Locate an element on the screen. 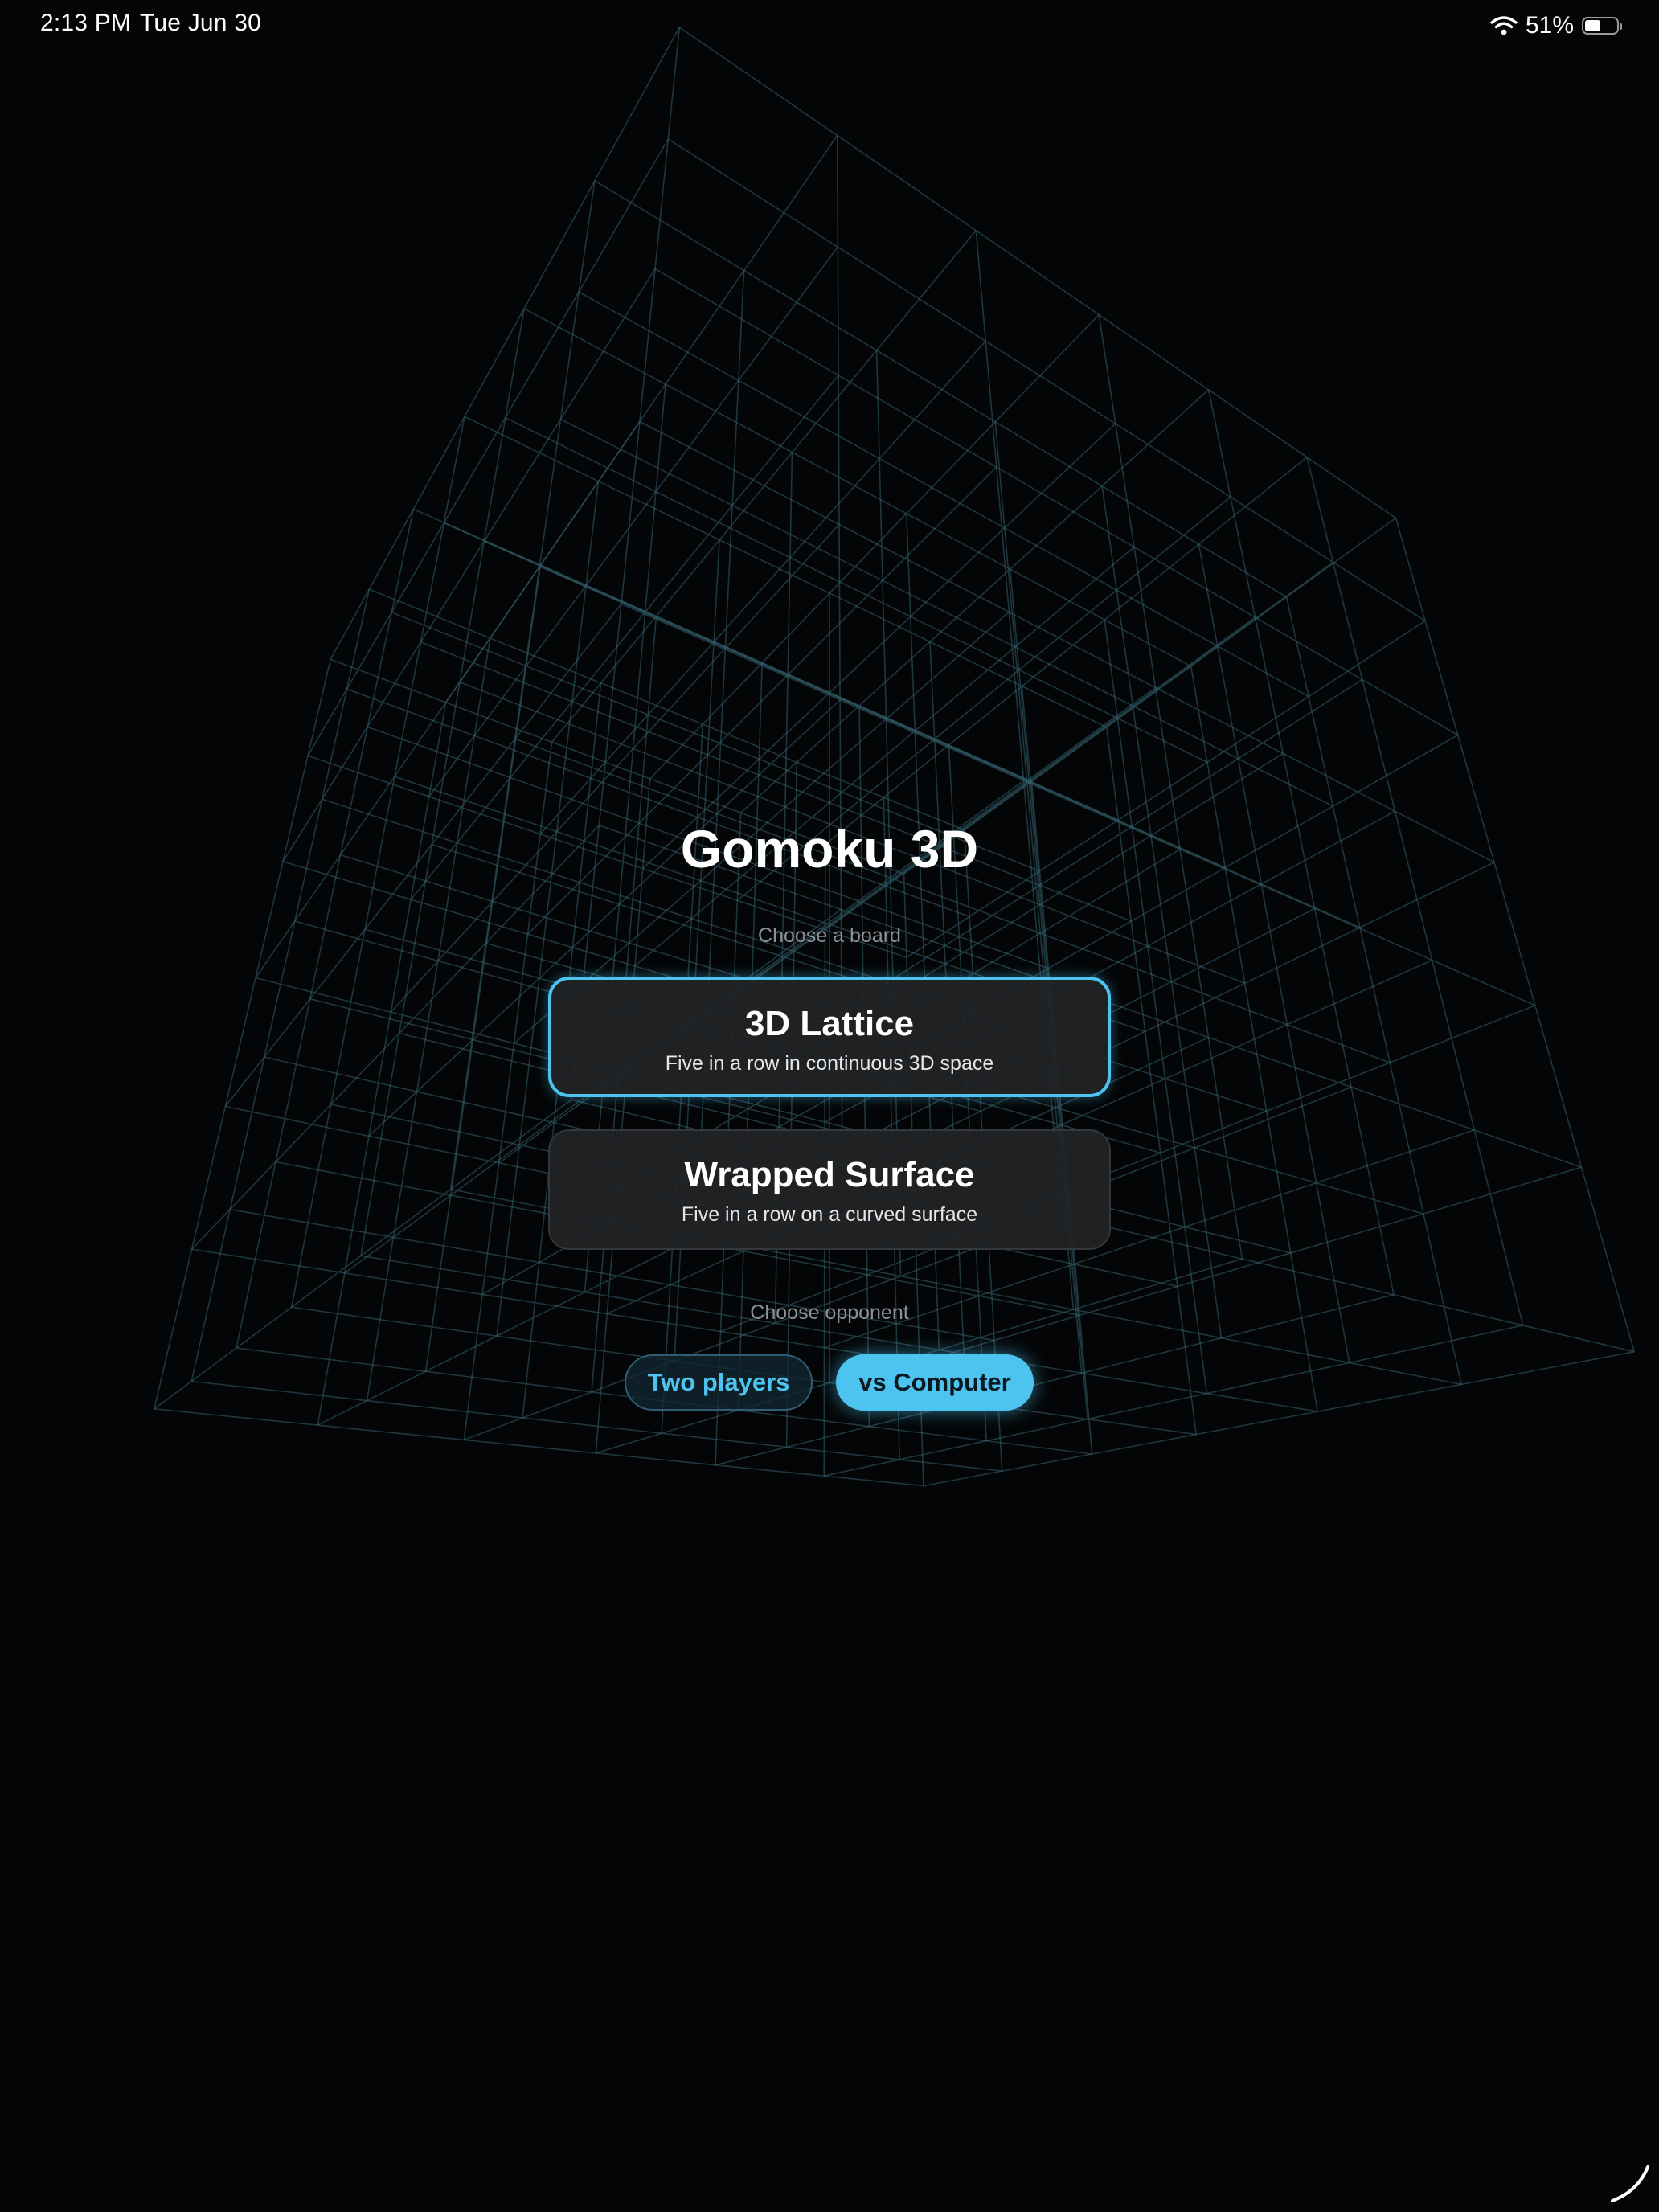 The image size is (1659, 2212). game-title: Gomoku 3D is located at coordinates (829, 849).